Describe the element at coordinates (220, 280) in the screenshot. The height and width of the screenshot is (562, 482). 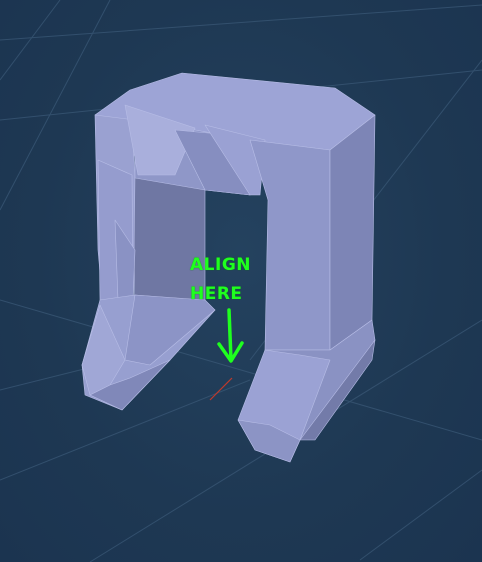
I see `align-here-annotation: ALIGN HERE` at that location.